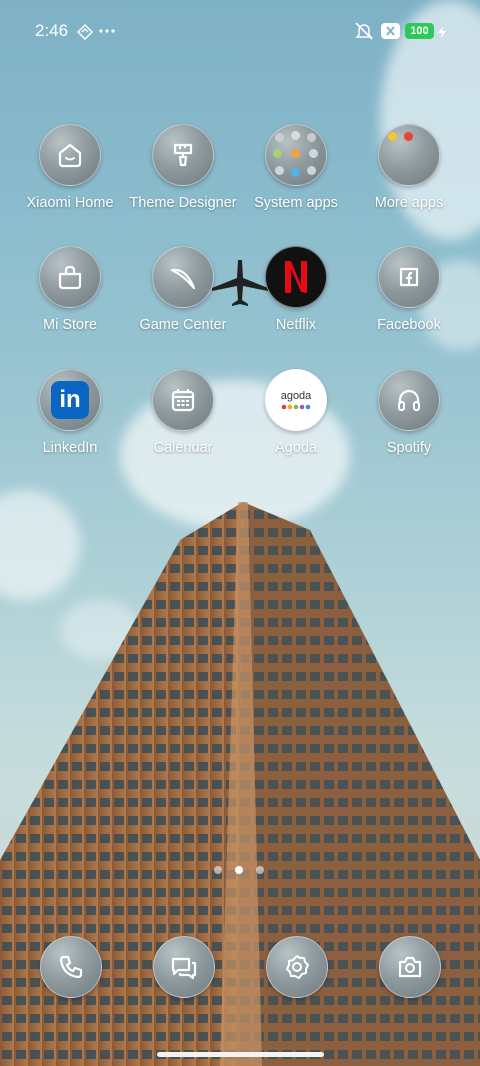  I want to click on gesture-navigation-bar, so click(240, 1054).